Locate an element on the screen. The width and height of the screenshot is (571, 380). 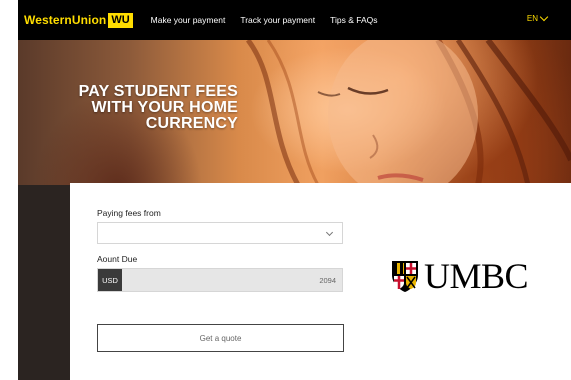
get-quote-button: Get a quote is located at coordinates (220, 338).